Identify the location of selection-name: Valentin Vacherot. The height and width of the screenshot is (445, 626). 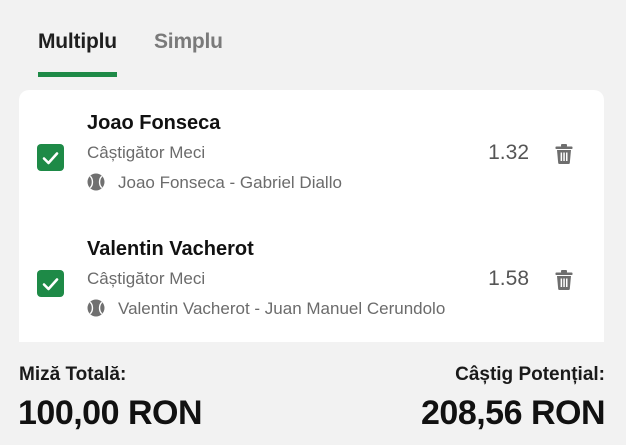
(170, 249).